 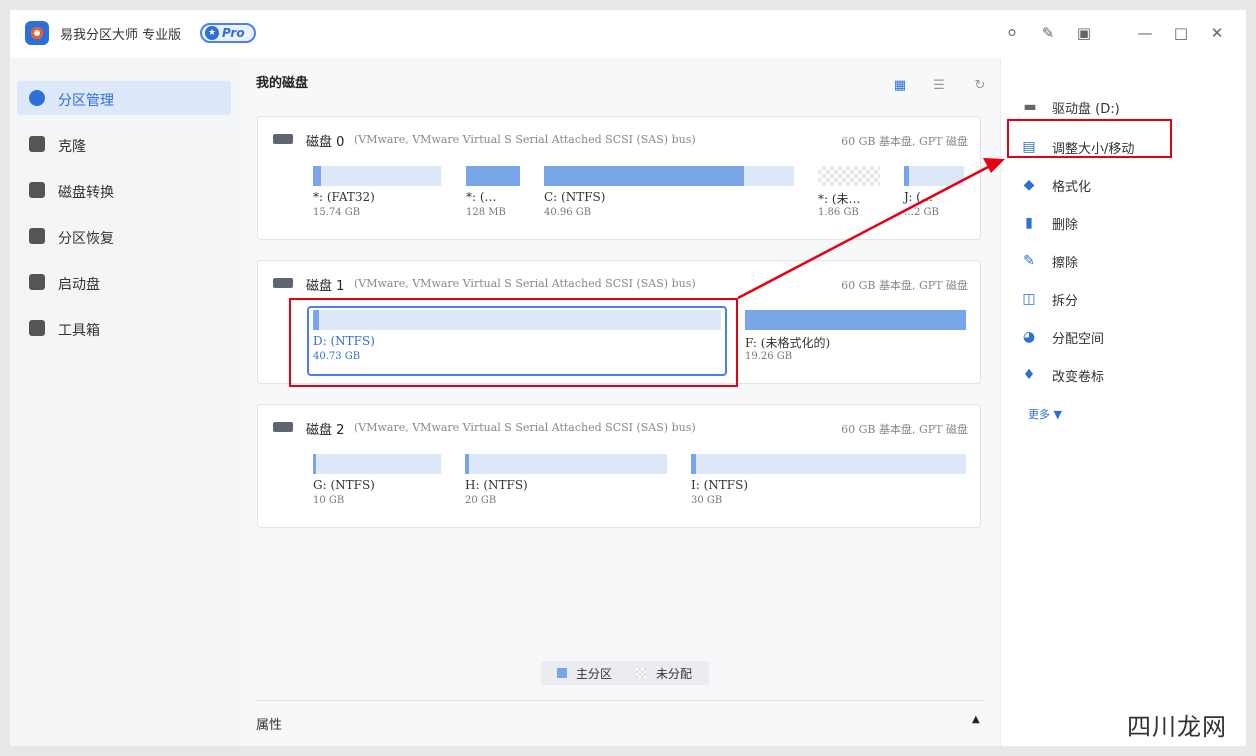 What do you see at coordinates (720, 485) in the screenshot?
I see `partition-name: I: (NTFS)` at bounding box center [720, 485].